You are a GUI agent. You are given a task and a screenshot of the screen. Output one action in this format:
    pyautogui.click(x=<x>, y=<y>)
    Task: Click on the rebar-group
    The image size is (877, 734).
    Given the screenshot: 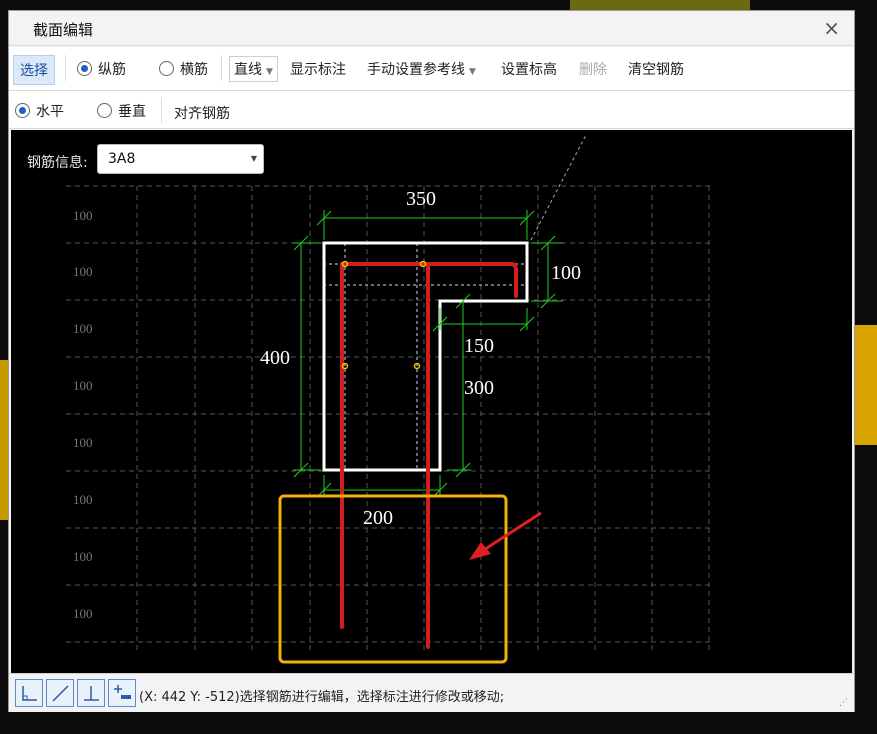 What is the action you would take?
    pyautogui.click(x=429, y=455)
    